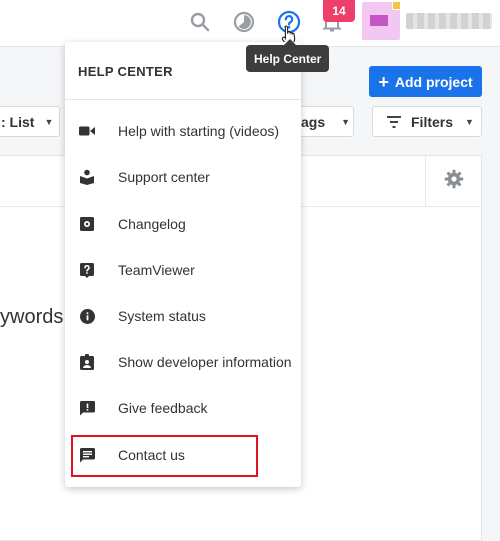 The image size is (500, 541). I want to click on help-center-tooltip: Help Center, so click(288, 55).